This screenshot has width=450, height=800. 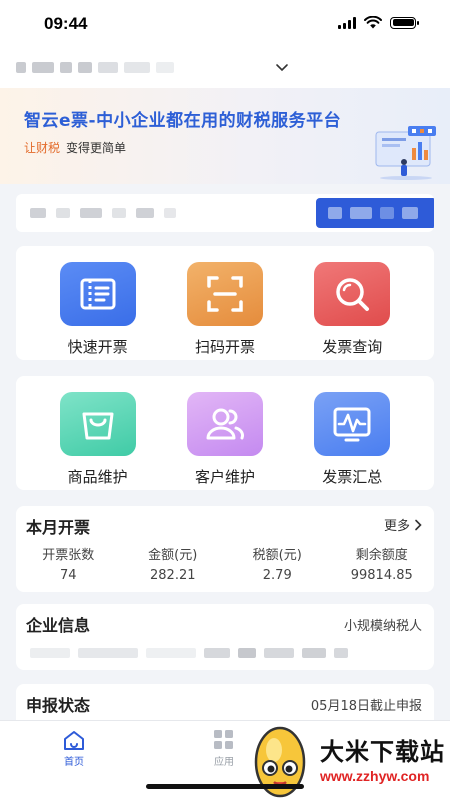 I want to click on users-icon, so click(x=224, y=424).